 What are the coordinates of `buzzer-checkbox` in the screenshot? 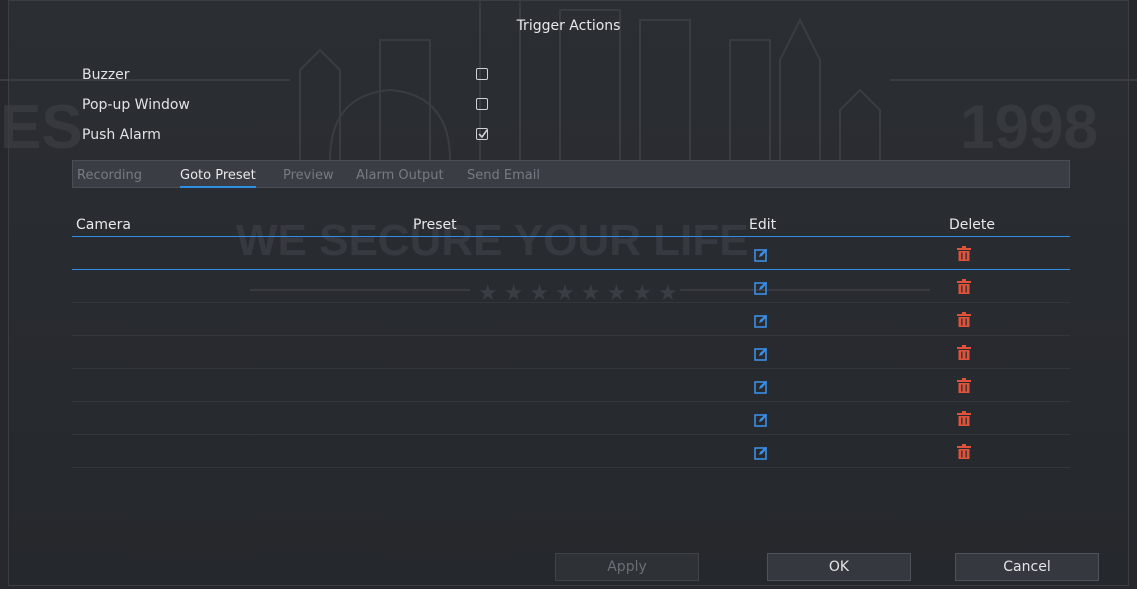 It's located at (482, 74).